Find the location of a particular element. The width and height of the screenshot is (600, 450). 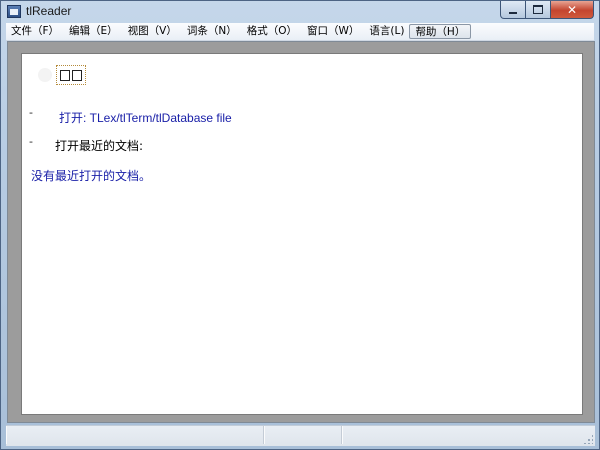

close-icon: ✕ is located at coordinates (572, 9).